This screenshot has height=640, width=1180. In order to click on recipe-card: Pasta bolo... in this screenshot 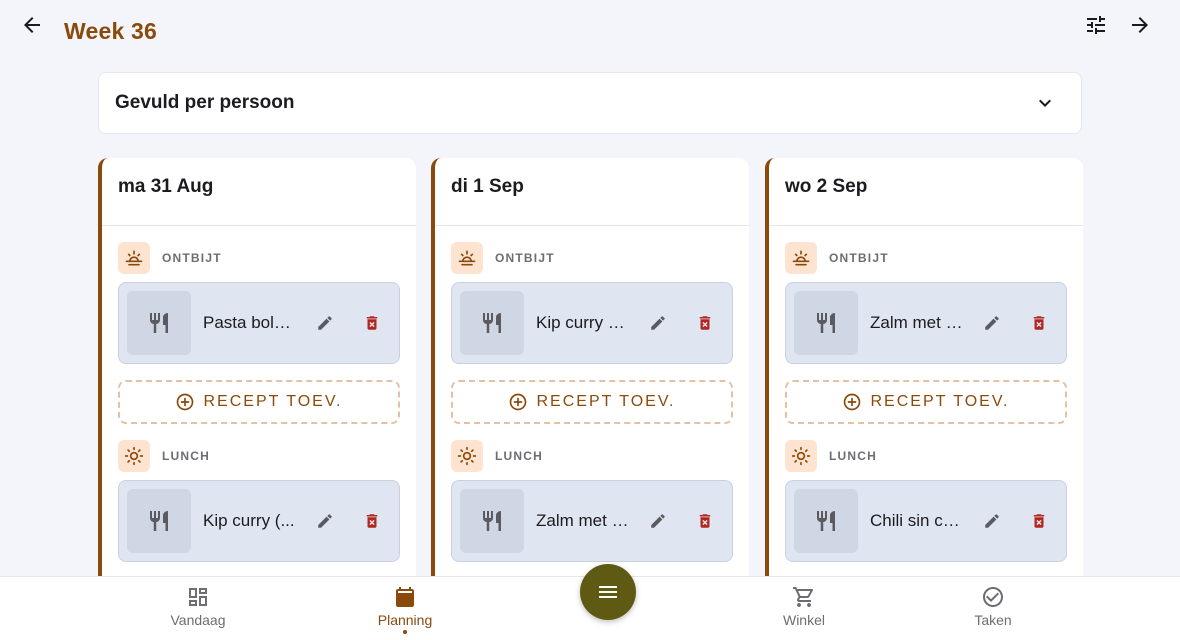, I will do `click(259, 323)`.